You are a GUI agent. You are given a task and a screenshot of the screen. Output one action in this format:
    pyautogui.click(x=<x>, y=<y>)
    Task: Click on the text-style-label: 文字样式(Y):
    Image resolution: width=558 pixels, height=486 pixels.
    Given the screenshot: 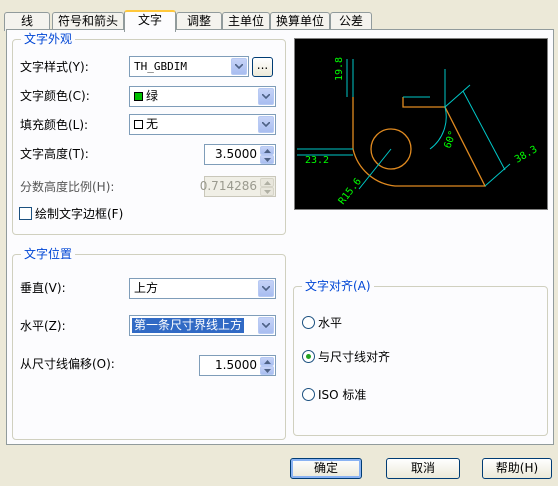 What is the action you would take?
    pyautogui.click(x=54, y=67)
    